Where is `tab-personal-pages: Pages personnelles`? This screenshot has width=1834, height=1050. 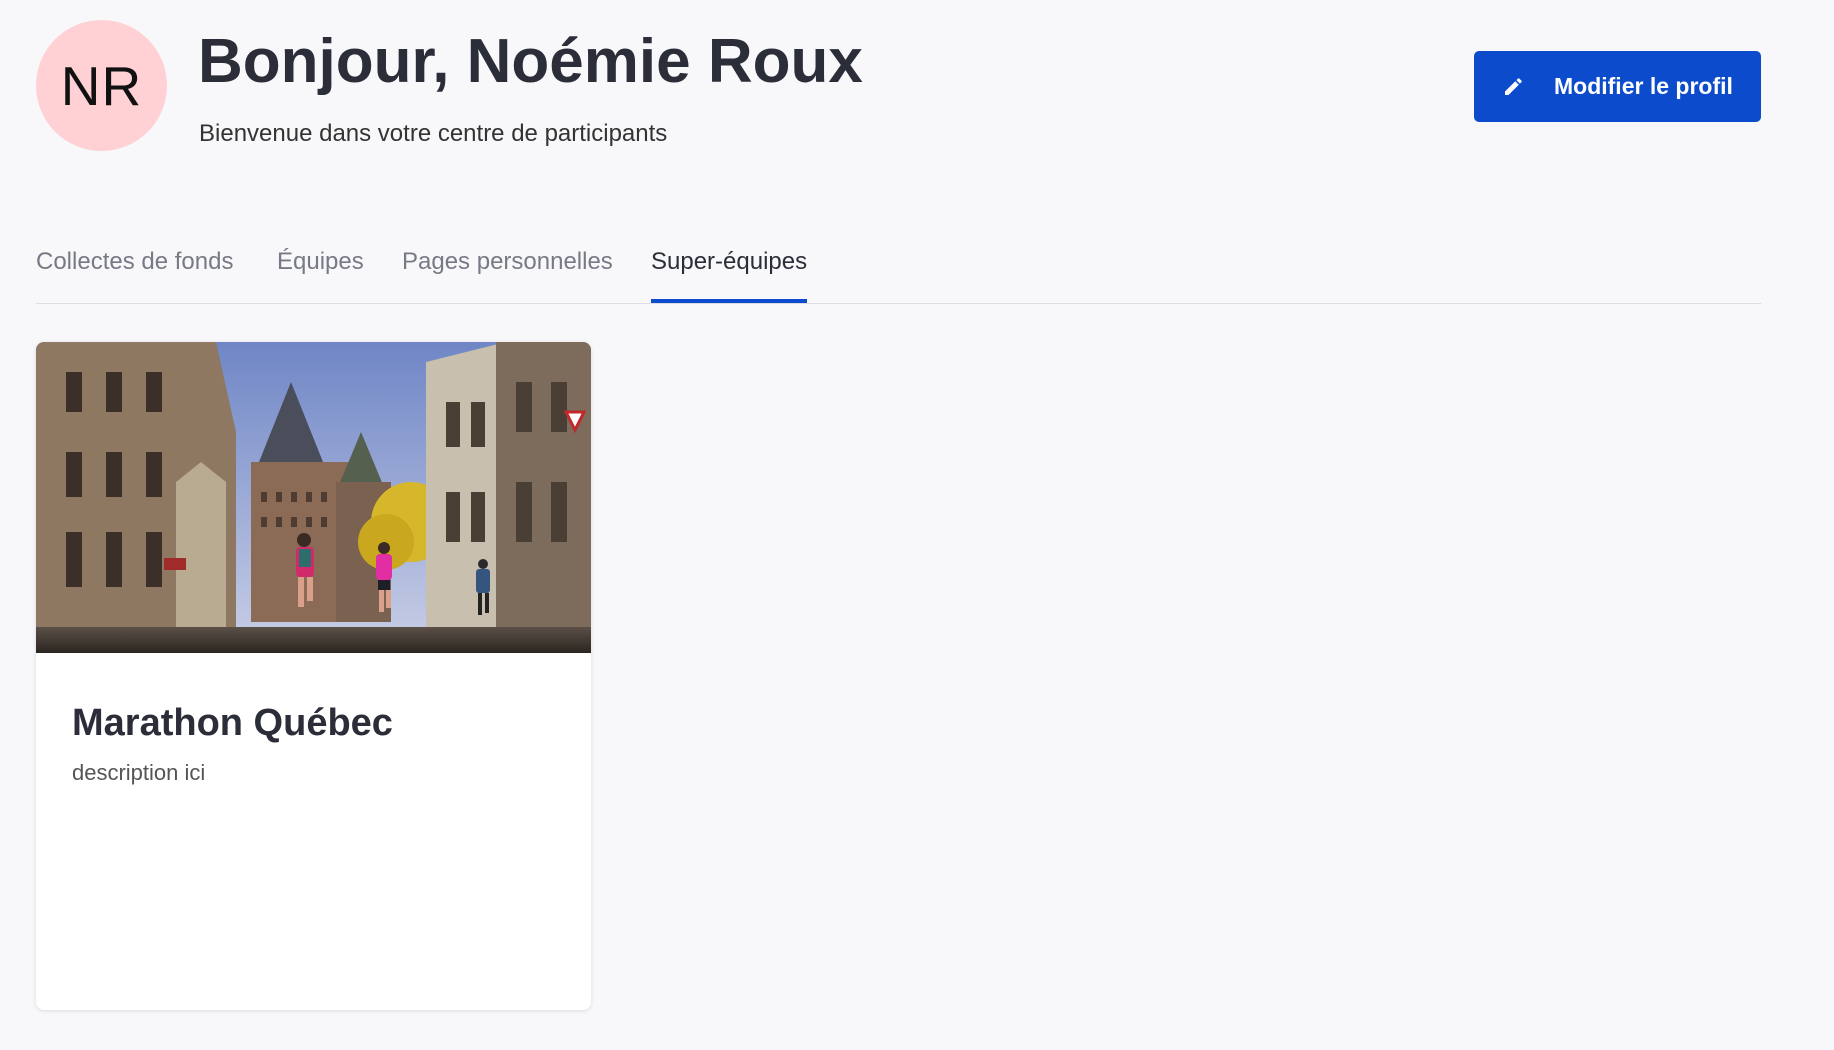
tab-personal-pages: Pages personnelles is located at coordinates (507, 275).